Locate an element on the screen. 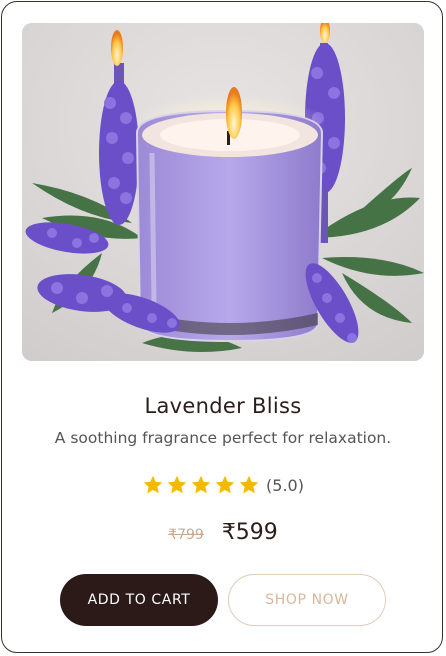 This screenshot has height=656, width=446. price-block: ₹799 ₹599 is located at coordinates (223, 532).